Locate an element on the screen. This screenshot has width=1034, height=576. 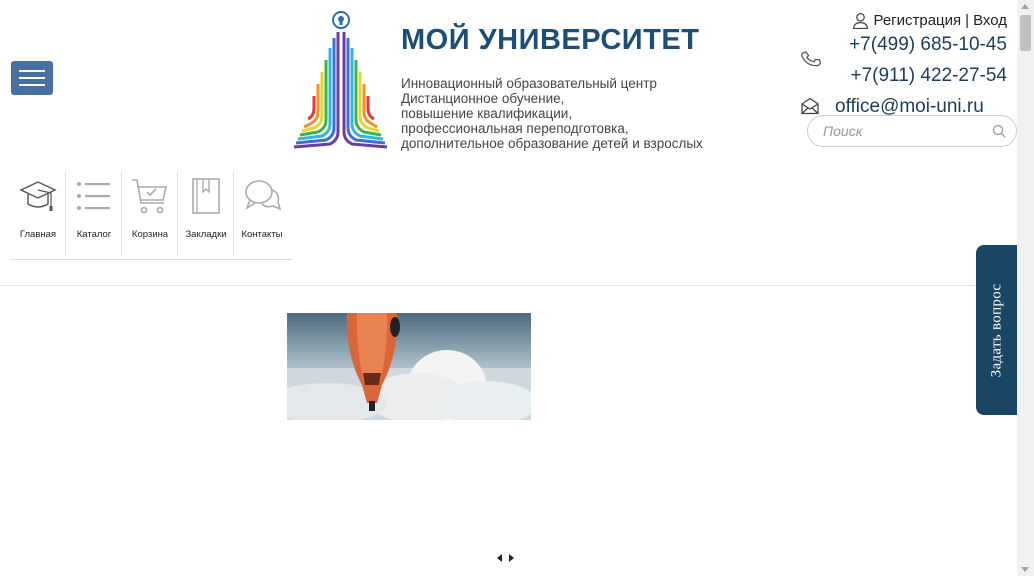
brand-title: МОЙ УНИВЕРСИТЕТ is located at coordinates (550, 40).